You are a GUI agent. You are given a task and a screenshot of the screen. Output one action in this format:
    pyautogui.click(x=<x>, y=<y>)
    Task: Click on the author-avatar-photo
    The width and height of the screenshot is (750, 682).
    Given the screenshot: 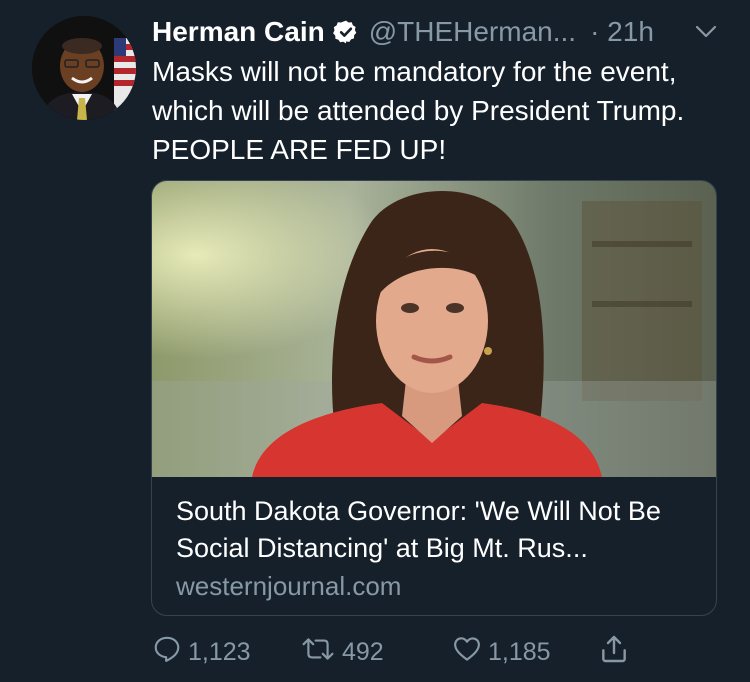 What is the action you would take?
    pyautogui.click(x=84, y=68)
    